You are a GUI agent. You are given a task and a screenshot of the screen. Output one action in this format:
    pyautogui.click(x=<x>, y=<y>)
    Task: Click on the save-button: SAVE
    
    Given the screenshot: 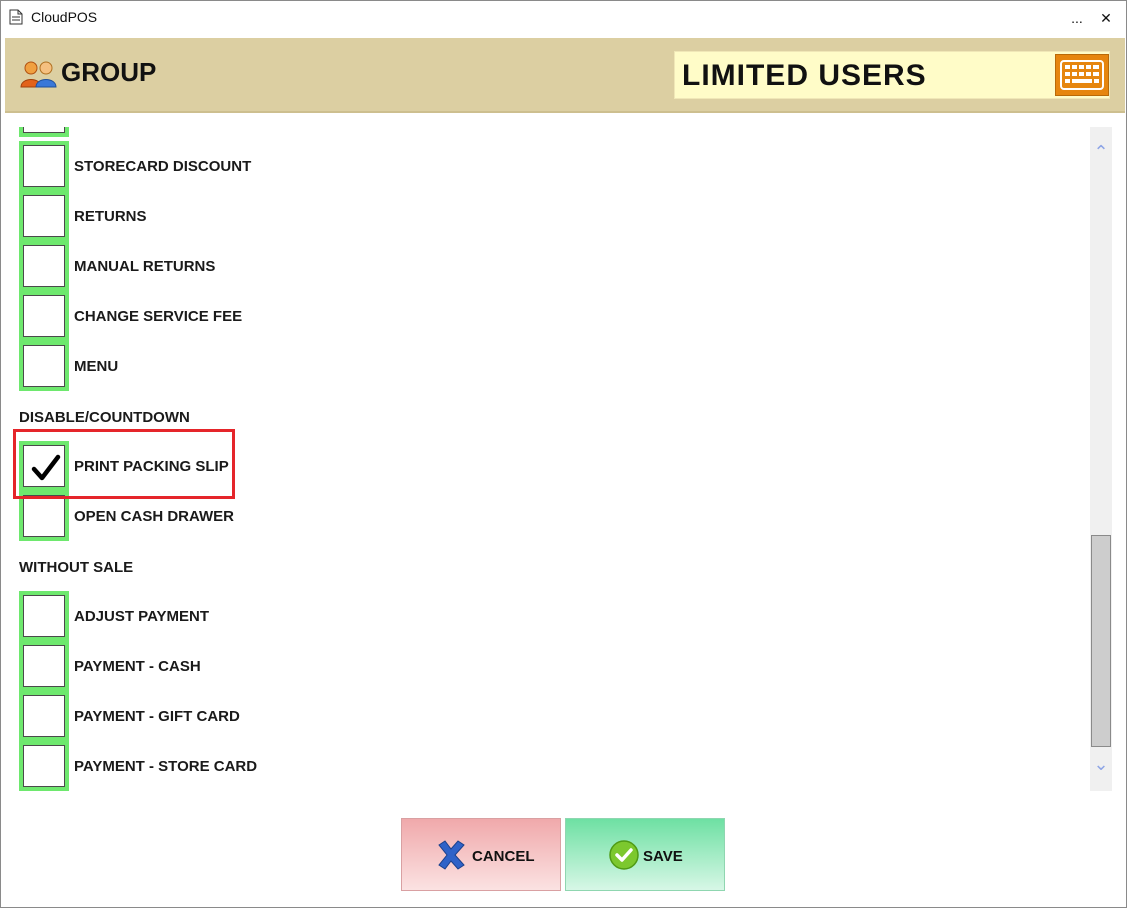 What is the action you would take?
    pyautogui.click(x=645, y=854)
    